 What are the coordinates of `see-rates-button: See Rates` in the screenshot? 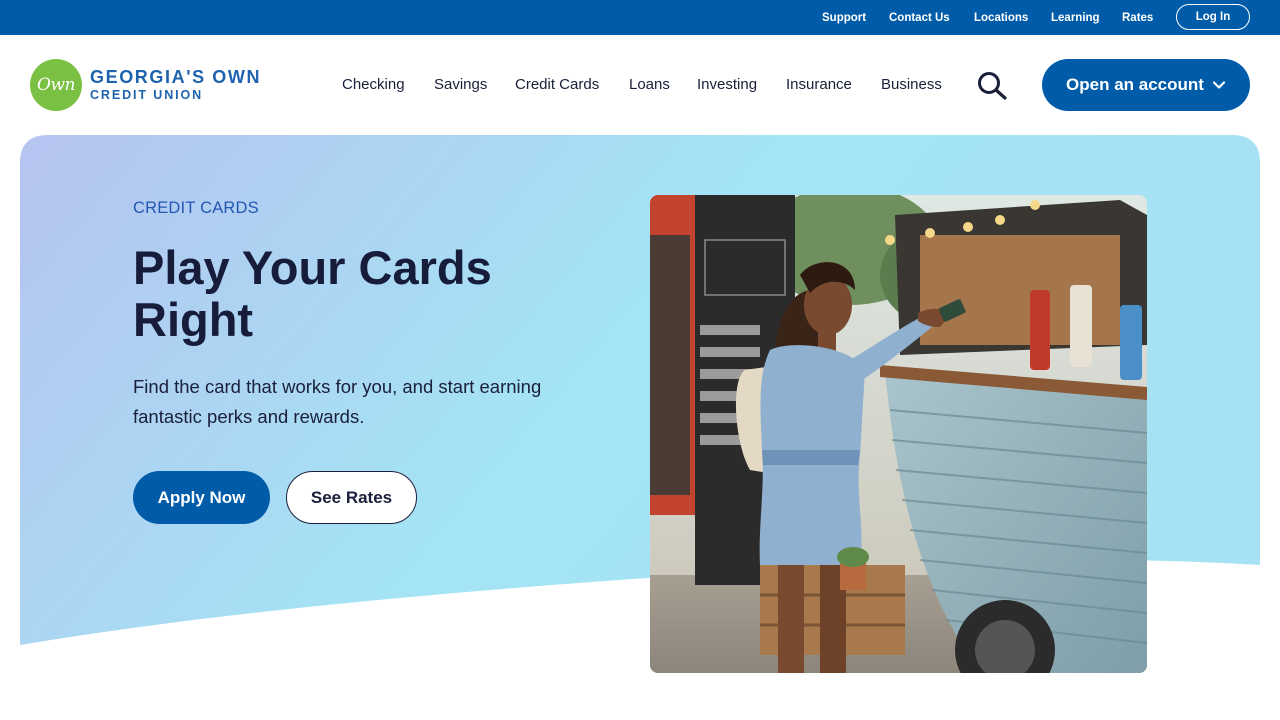 It's located at (351, 497).